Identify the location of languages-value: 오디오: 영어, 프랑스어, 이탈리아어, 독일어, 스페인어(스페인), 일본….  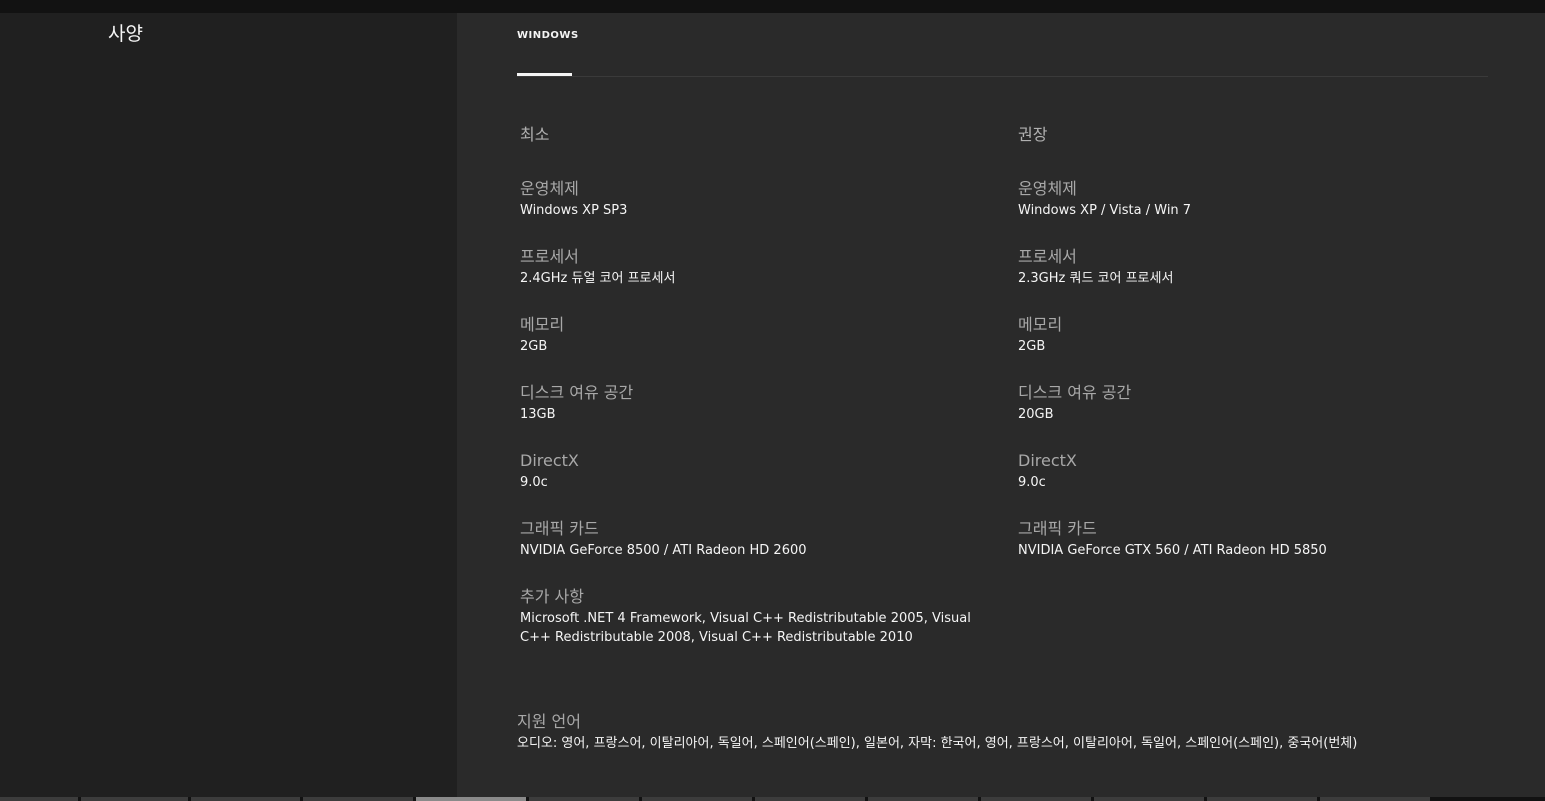
(937, 743).